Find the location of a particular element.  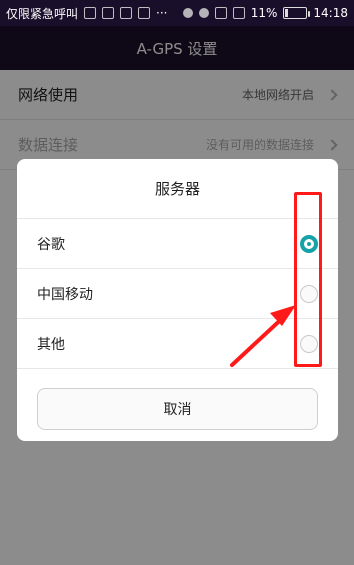

battery-icon is located at coordinates (297, 13).